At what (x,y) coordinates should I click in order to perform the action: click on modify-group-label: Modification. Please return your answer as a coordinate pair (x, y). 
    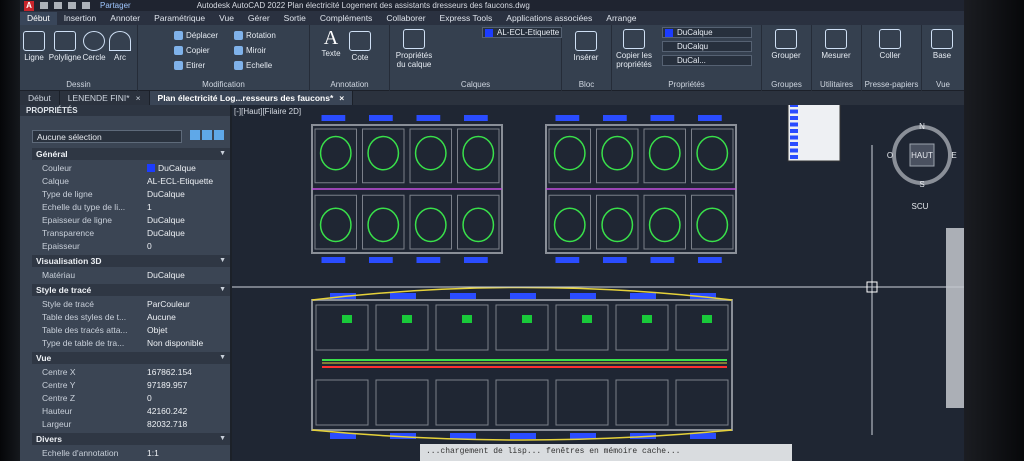
    Looking at the image, I should click on (223, 84).